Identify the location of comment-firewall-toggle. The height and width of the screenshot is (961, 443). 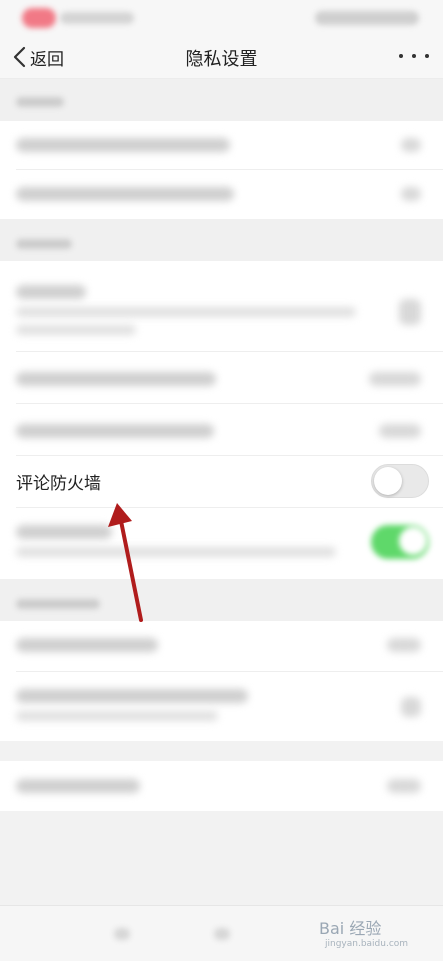
(400, 481).